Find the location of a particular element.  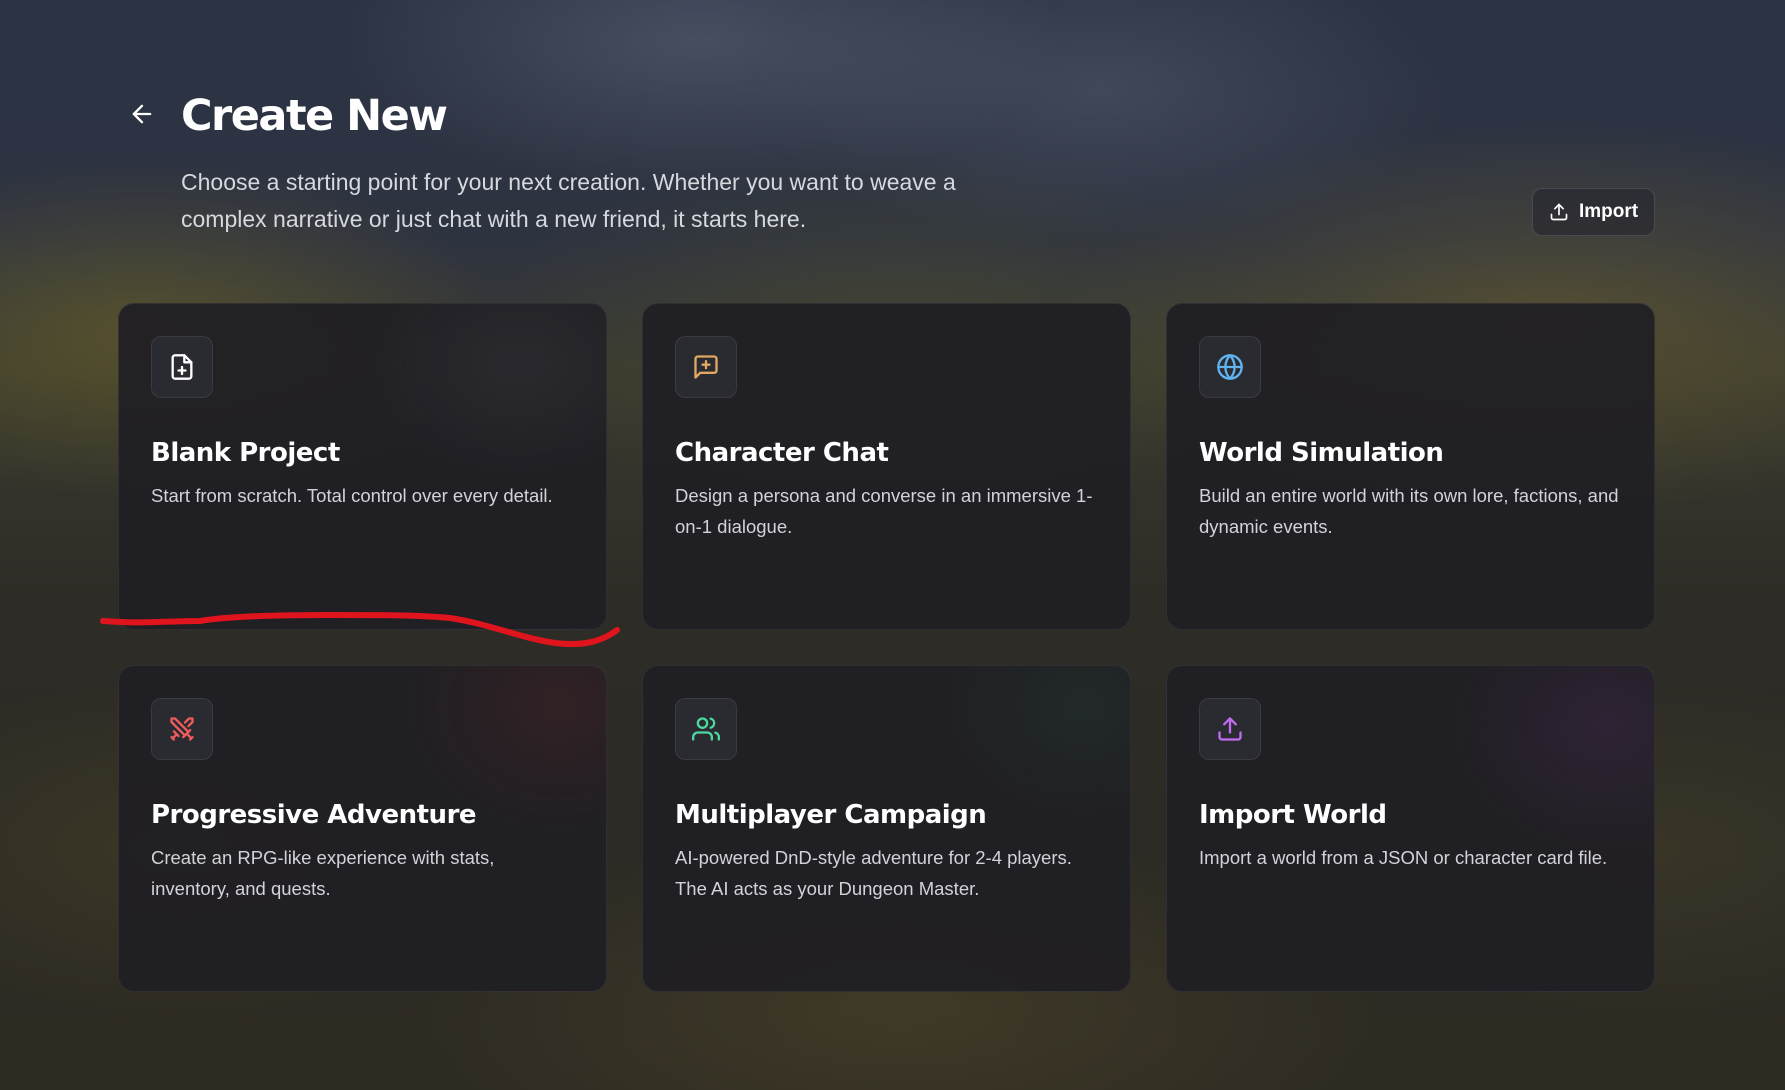

card-title: Progressive Adventure is located at coordinates (314, 815).